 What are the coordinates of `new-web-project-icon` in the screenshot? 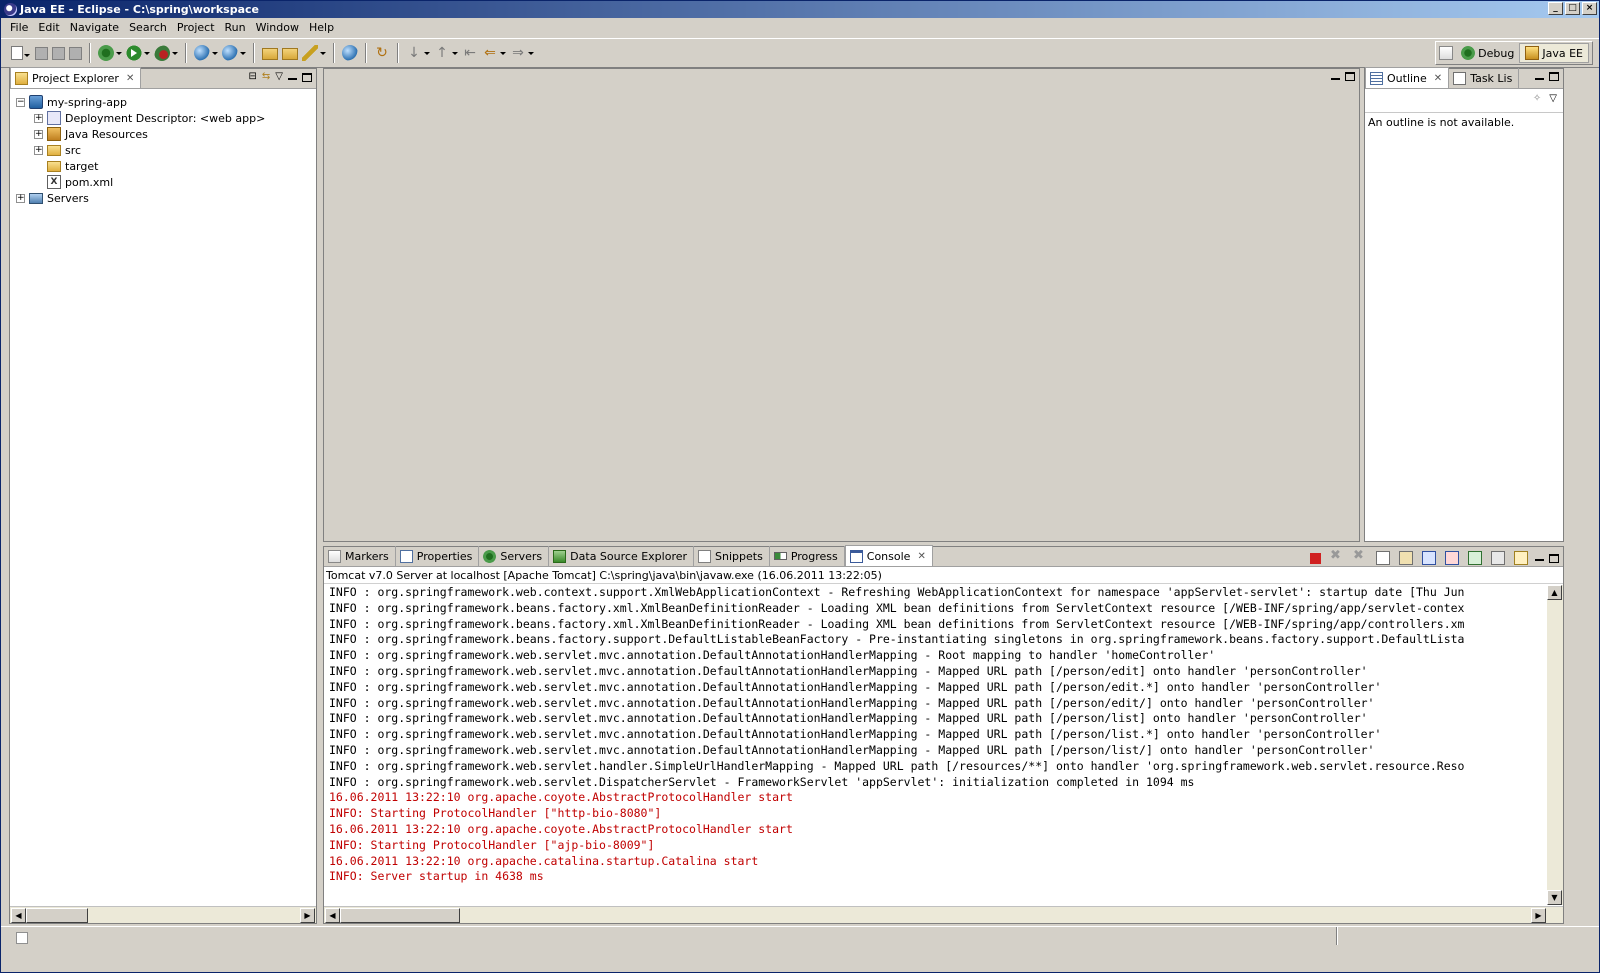 It's located at (234, 53).